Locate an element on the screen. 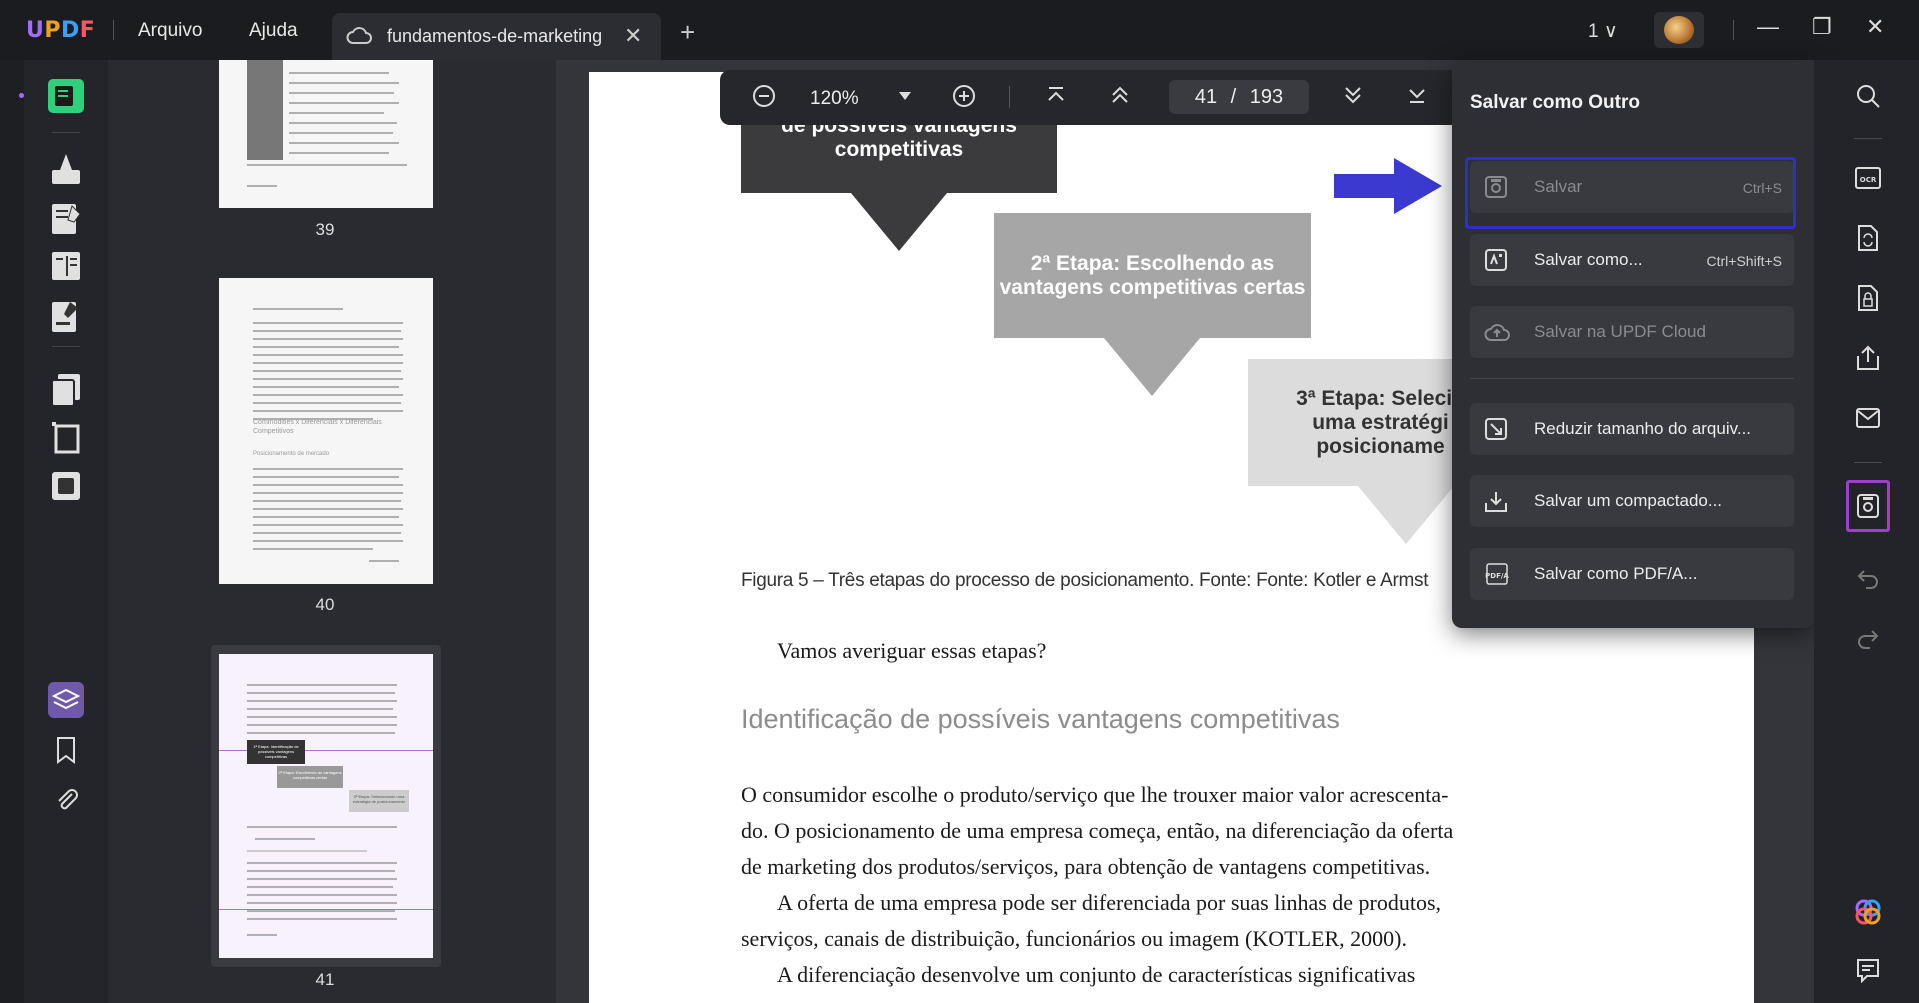 The height and width of the screenshot is (1003, 1919). attachment-icon is located at coordinates (66, 800).